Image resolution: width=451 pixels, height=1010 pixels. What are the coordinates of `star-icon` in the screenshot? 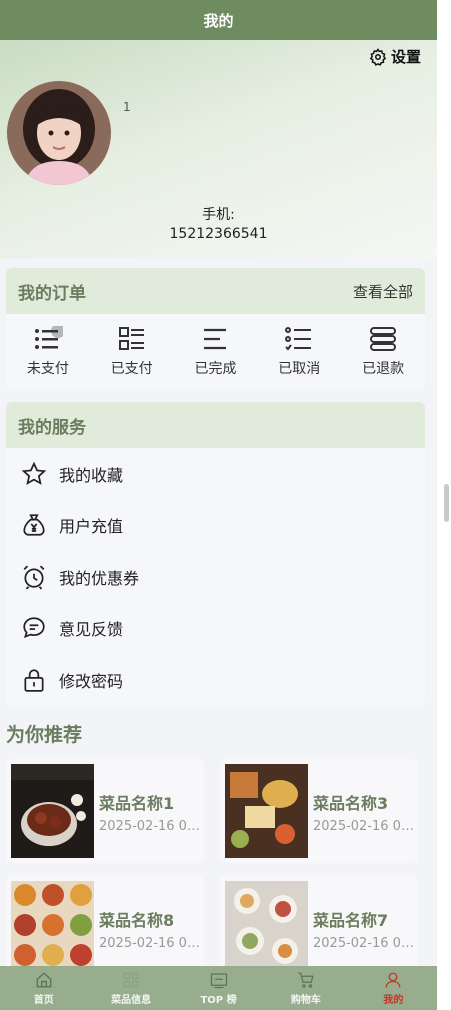 It's located at (34, 473).